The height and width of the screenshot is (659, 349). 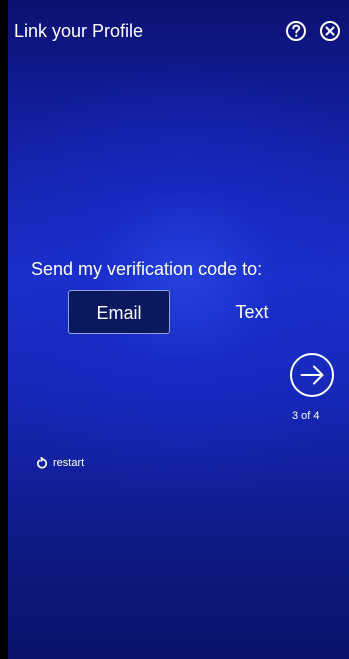 I want to click on arrow-right-circle-icon, so click(x=312, y=375).